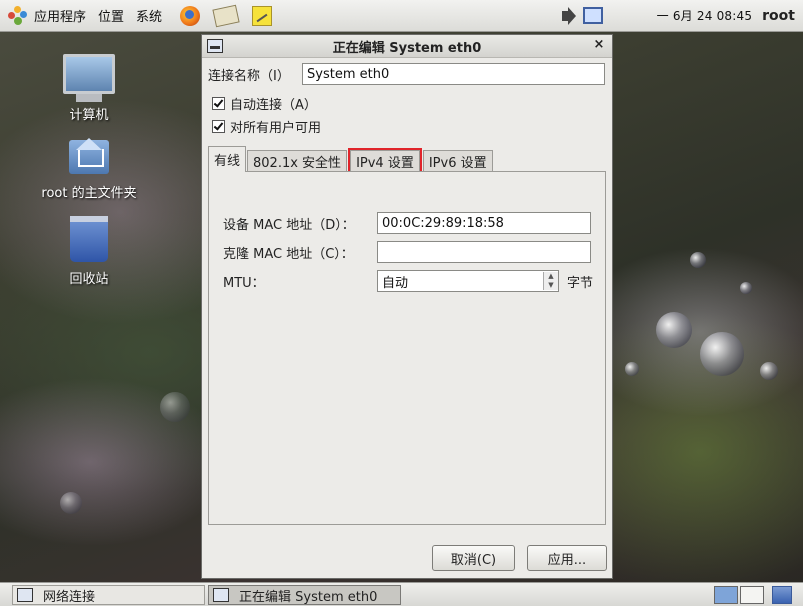 The width and height of the screenshot is (803, 606). I want to click on connection-name-input, so click(453, 74).